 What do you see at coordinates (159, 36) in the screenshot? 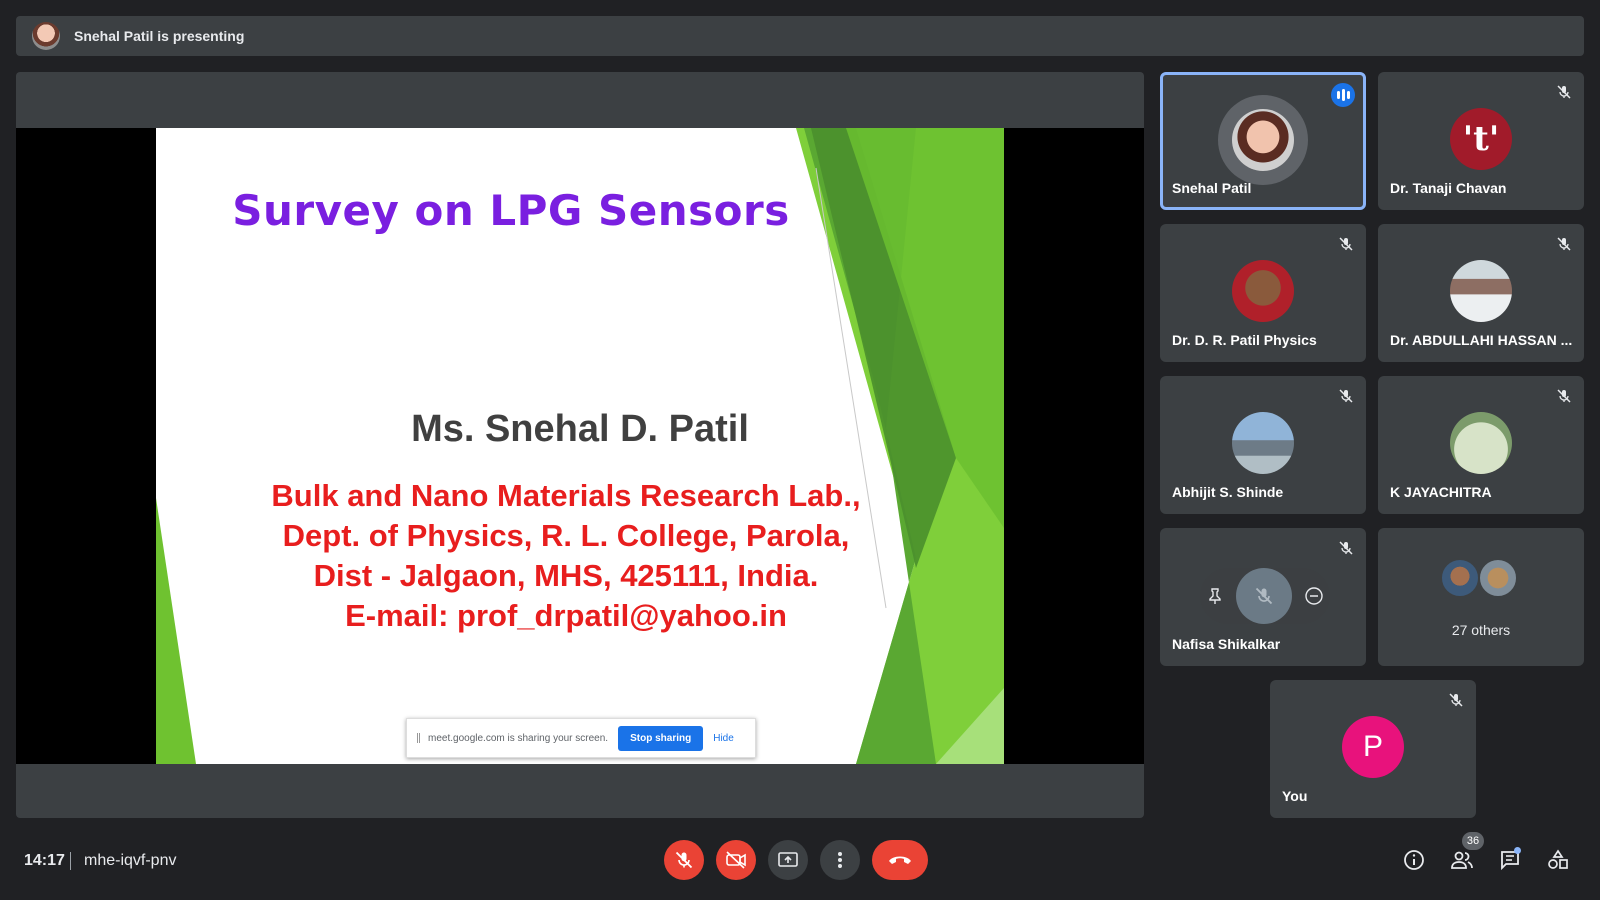
I see `presenting-text: Snehal Patil is presenting` at bounding box center [159, 36].